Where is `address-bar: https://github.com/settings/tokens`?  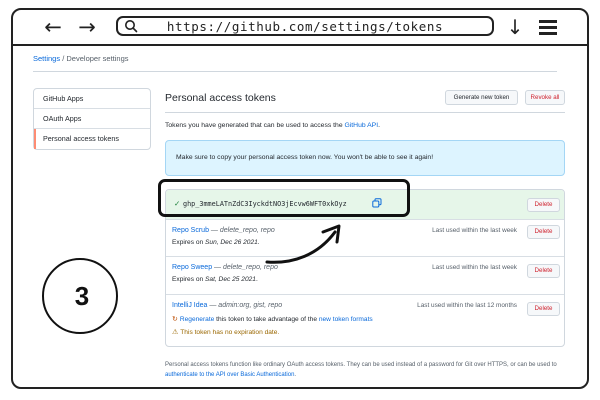
address-bar: https://github.com/settings/tokens is located at coordinates (305, 26).